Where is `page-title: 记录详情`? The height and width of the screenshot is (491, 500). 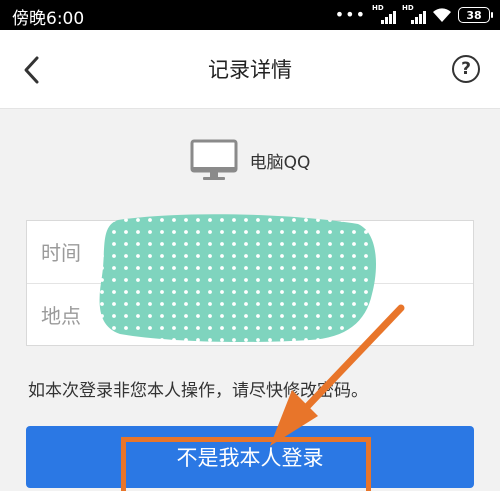 page-title: 记录详情 is located at coordinates (250, 70).